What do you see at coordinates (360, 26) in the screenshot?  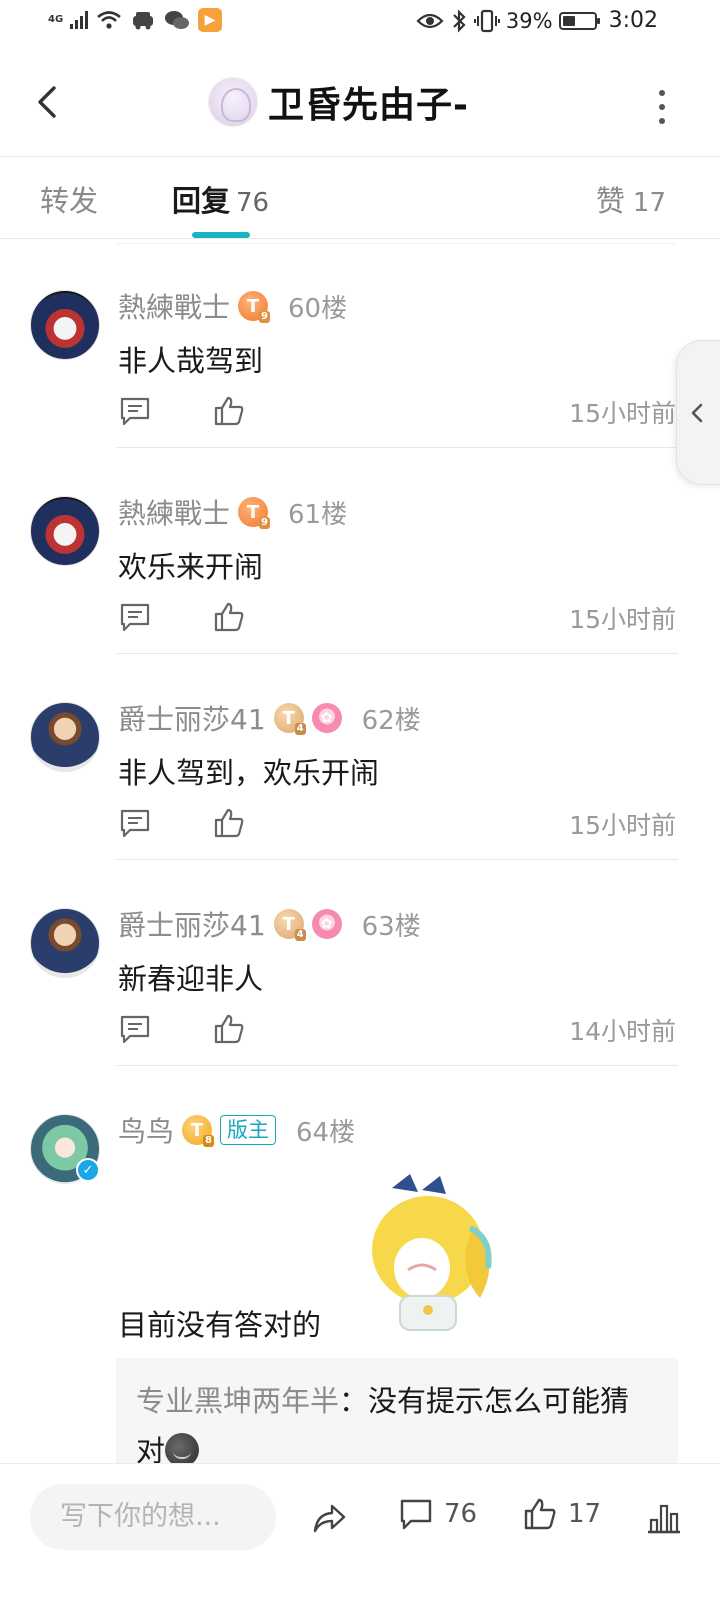 I see `status-bar: 4G ▶ 39% 3:02` at bounding box center [360, 26].